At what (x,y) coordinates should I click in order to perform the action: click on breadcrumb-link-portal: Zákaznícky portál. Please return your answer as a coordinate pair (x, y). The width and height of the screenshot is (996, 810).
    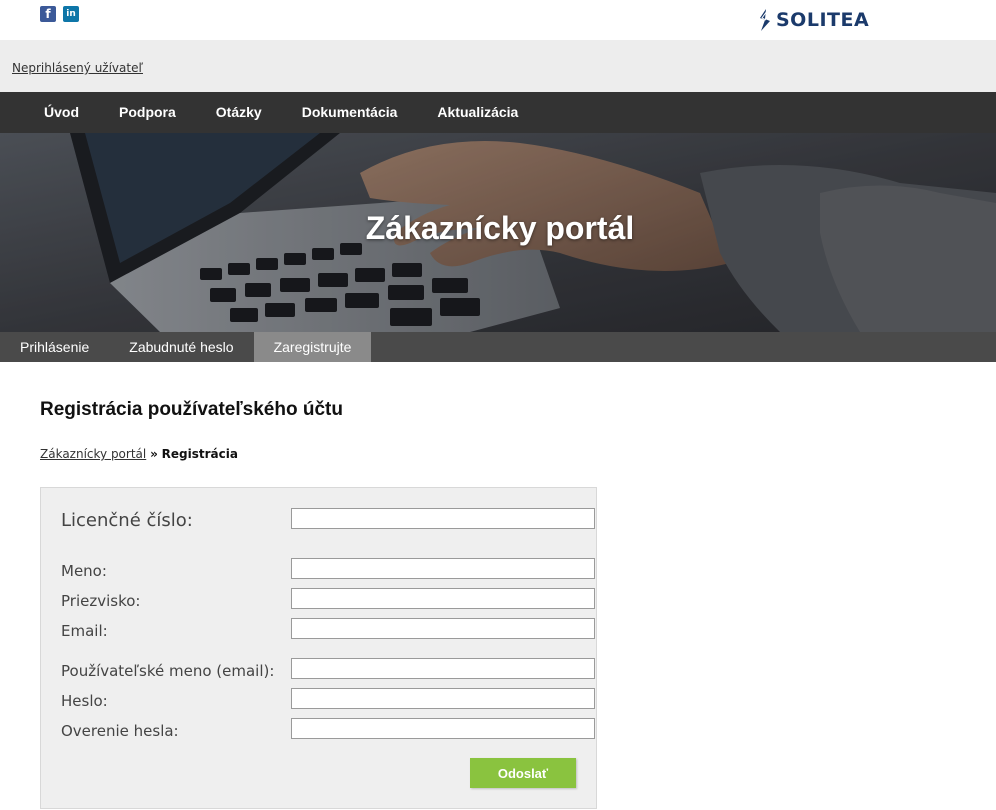
    Looking at the image, I should click on (93, 454).